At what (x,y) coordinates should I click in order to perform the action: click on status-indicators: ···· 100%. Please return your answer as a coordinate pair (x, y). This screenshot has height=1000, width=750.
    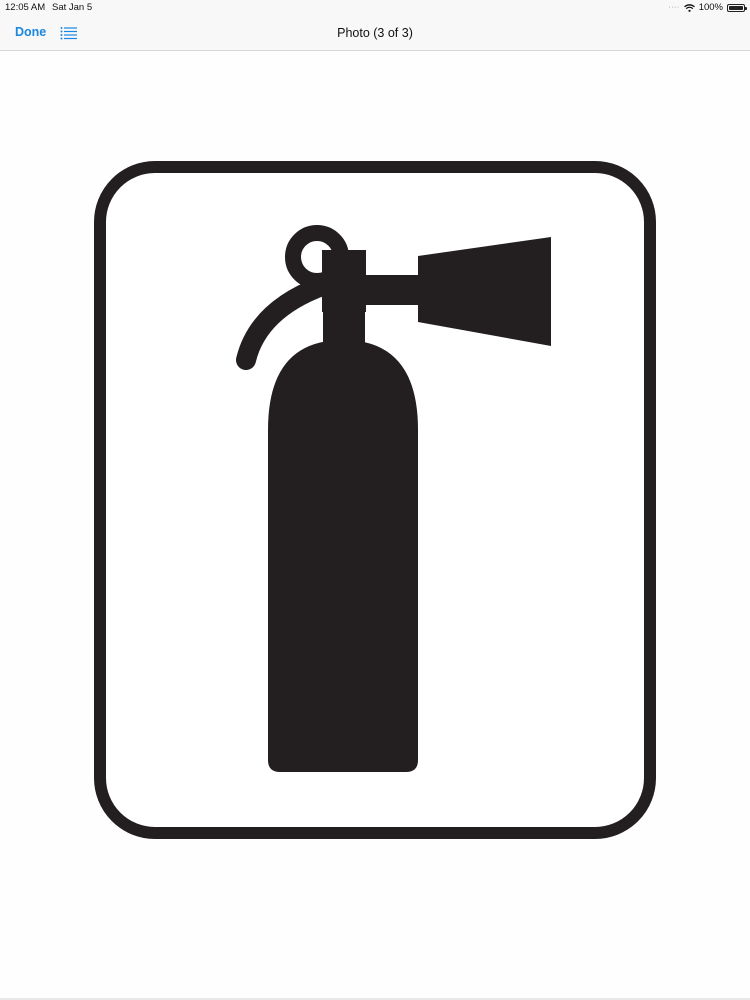
    Looking at the image, I should click on (707, 7).